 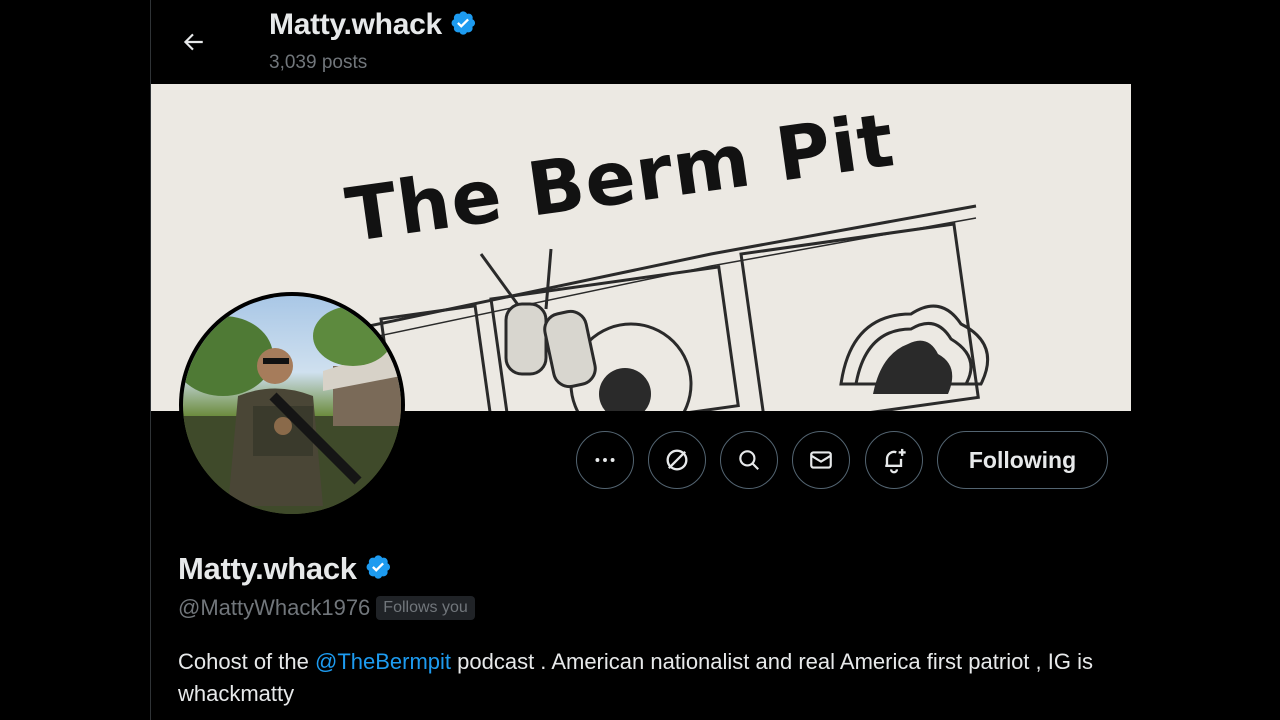 I want to click on message-button, so click(x=821, y=460).